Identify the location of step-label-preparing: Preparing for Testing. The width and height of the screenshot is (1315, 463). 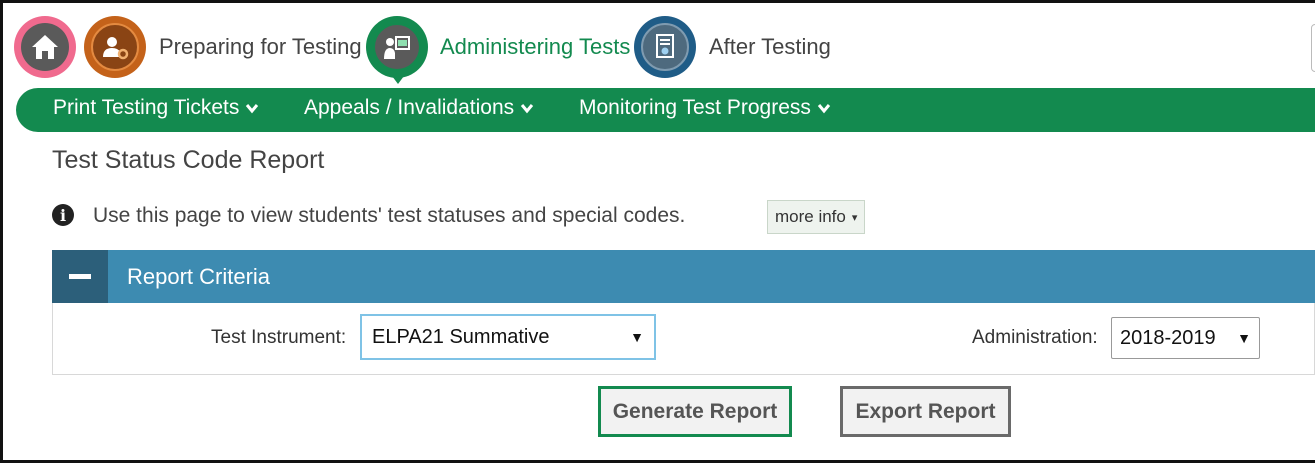
(260, 47).